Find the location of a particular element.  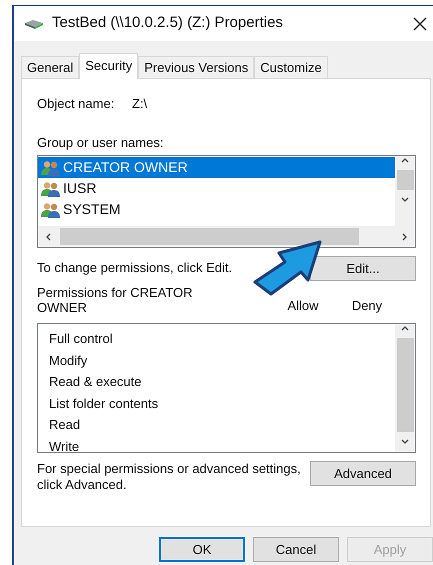

tab: General is located at coordinates (50, 67).